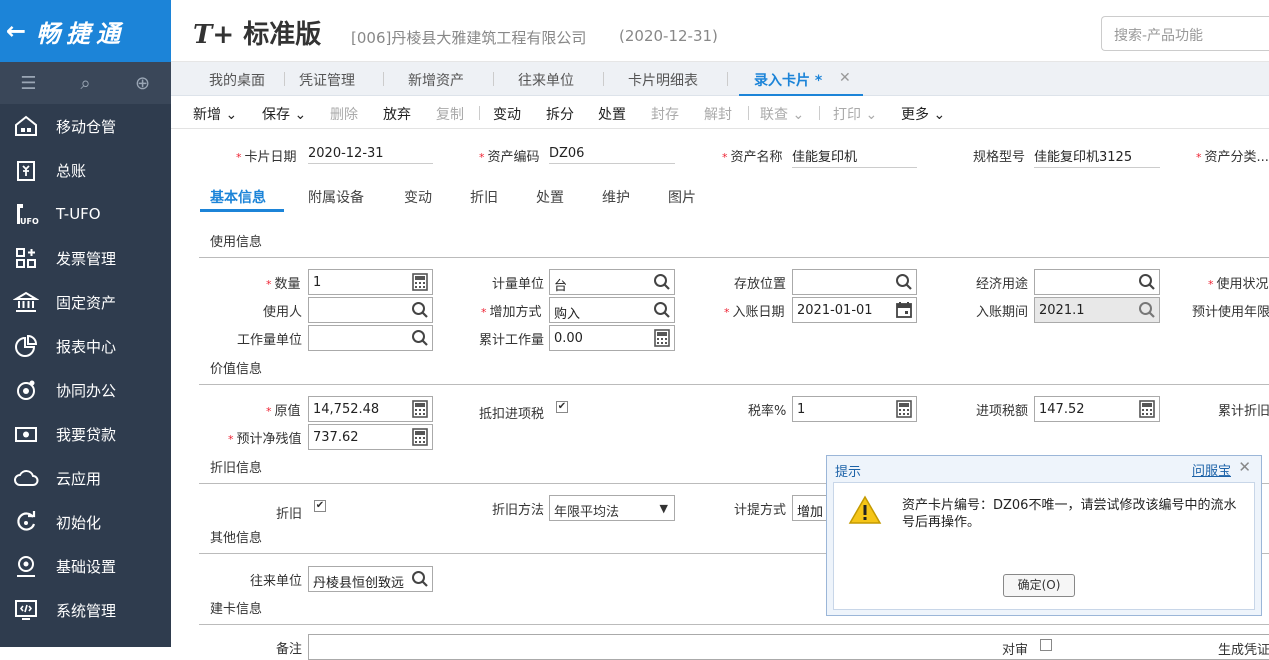 The height and width of the screenshot is (660, 1269). I want to click on sidebar-item-label: 移动仓管, so click(86, 126).